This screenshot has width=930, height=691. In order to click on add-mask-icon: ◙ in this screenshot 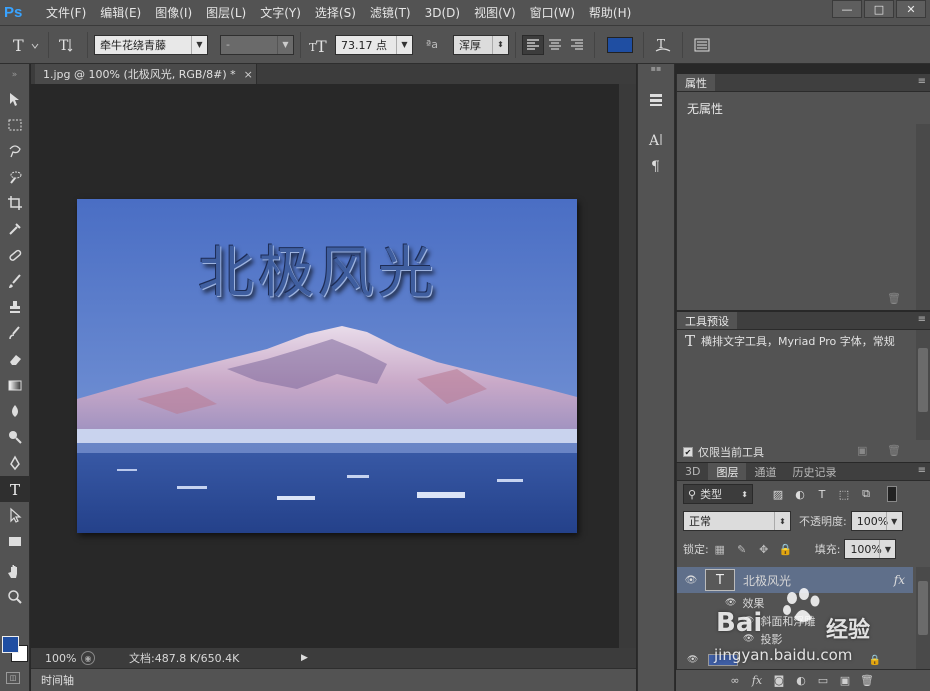, I will do `click(779, 680)`.